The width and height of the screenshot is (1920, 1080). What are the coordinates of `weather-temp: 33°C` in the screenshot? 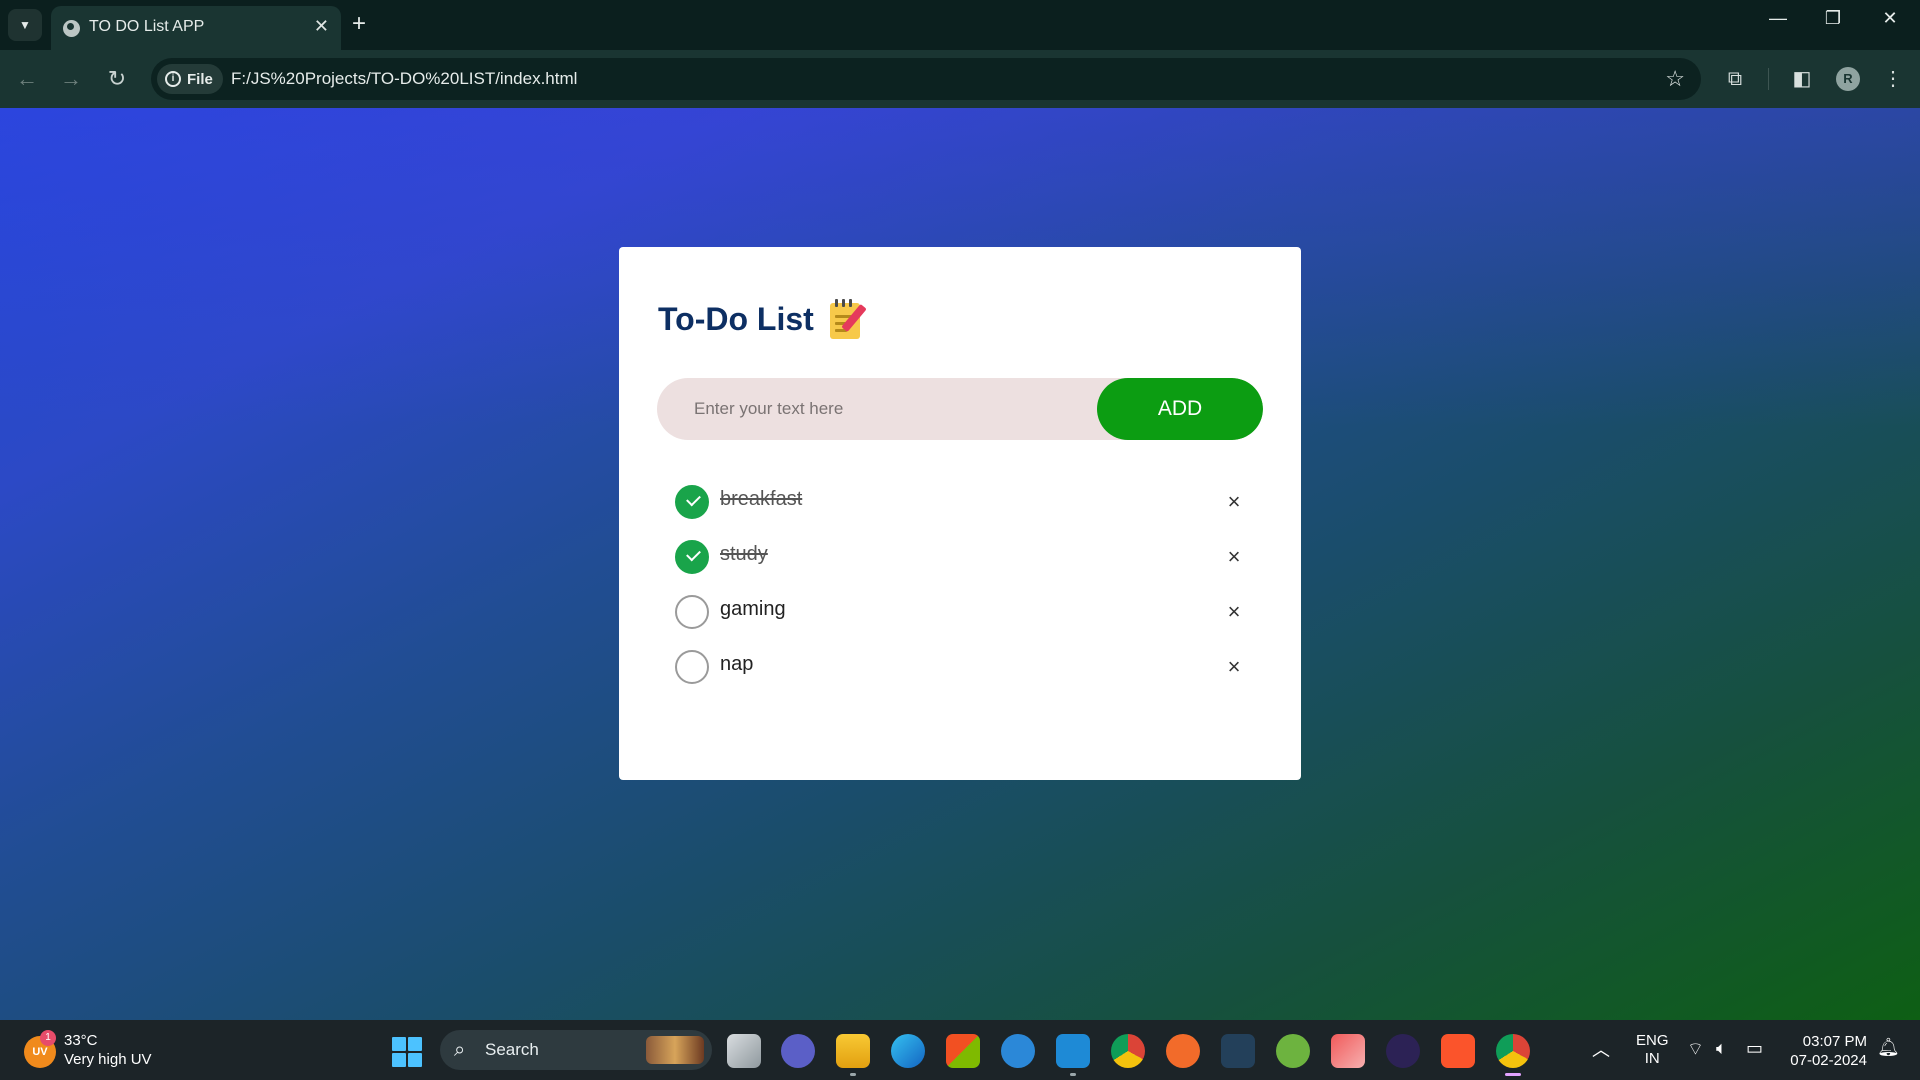 It's located at (81, 1040).